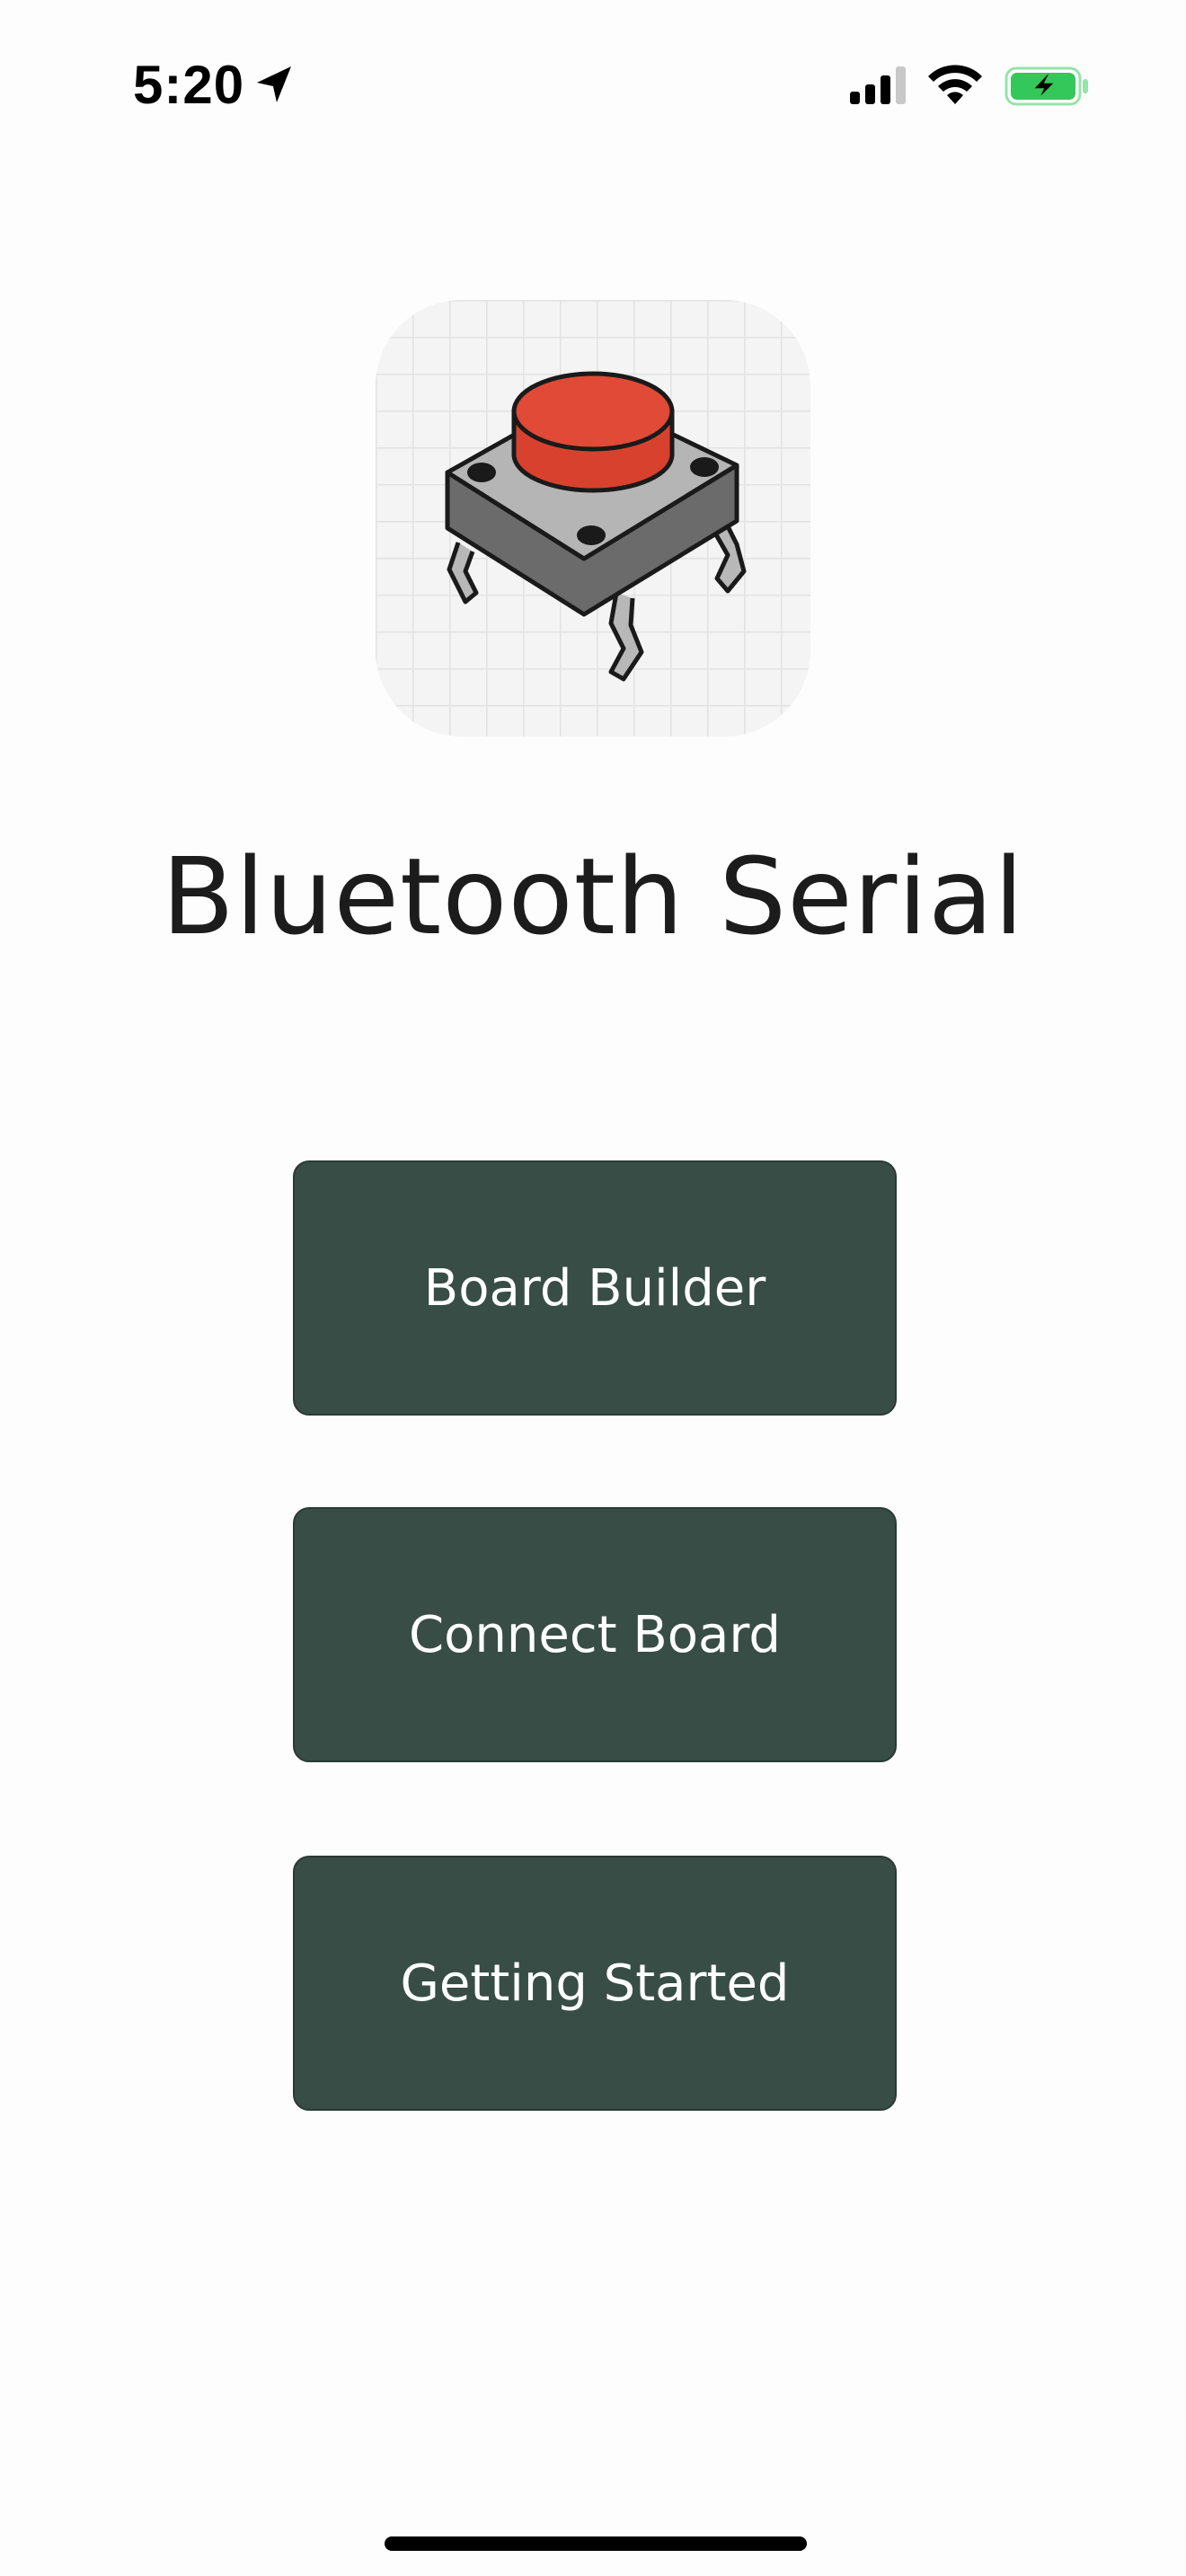  What do you see at coordinates (955, 84) in the screenshot?
I see `wifi-icon` at bounding box center [955, 84].